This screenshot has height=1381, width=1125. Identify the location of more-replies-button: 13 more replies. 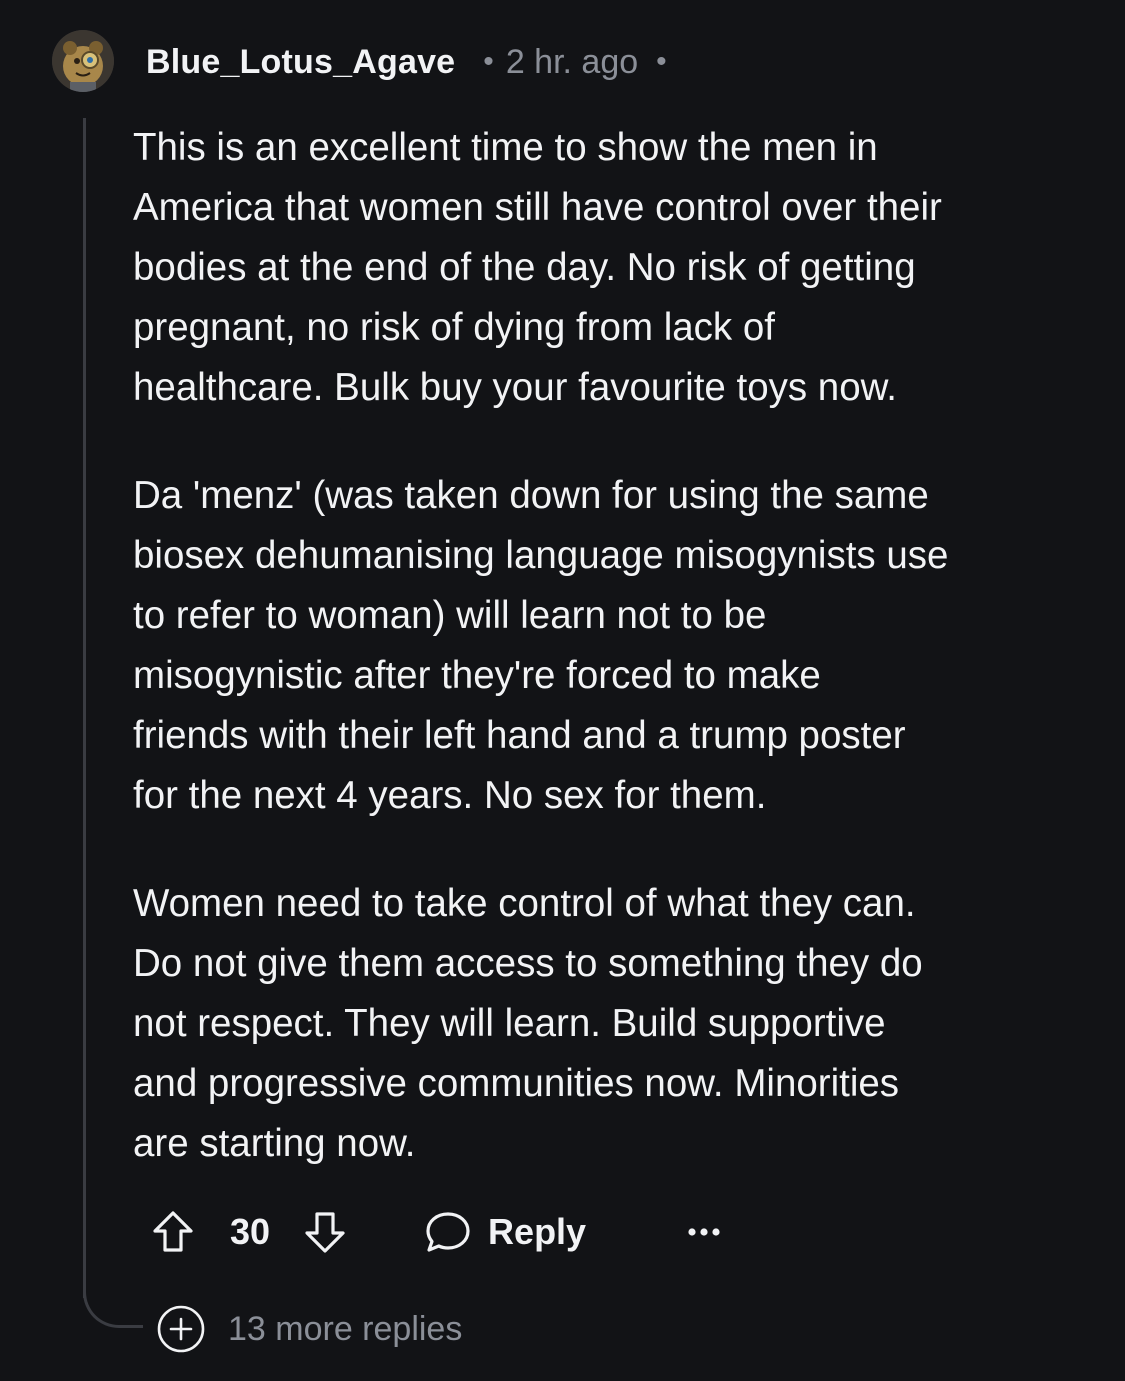
(309, 1329).